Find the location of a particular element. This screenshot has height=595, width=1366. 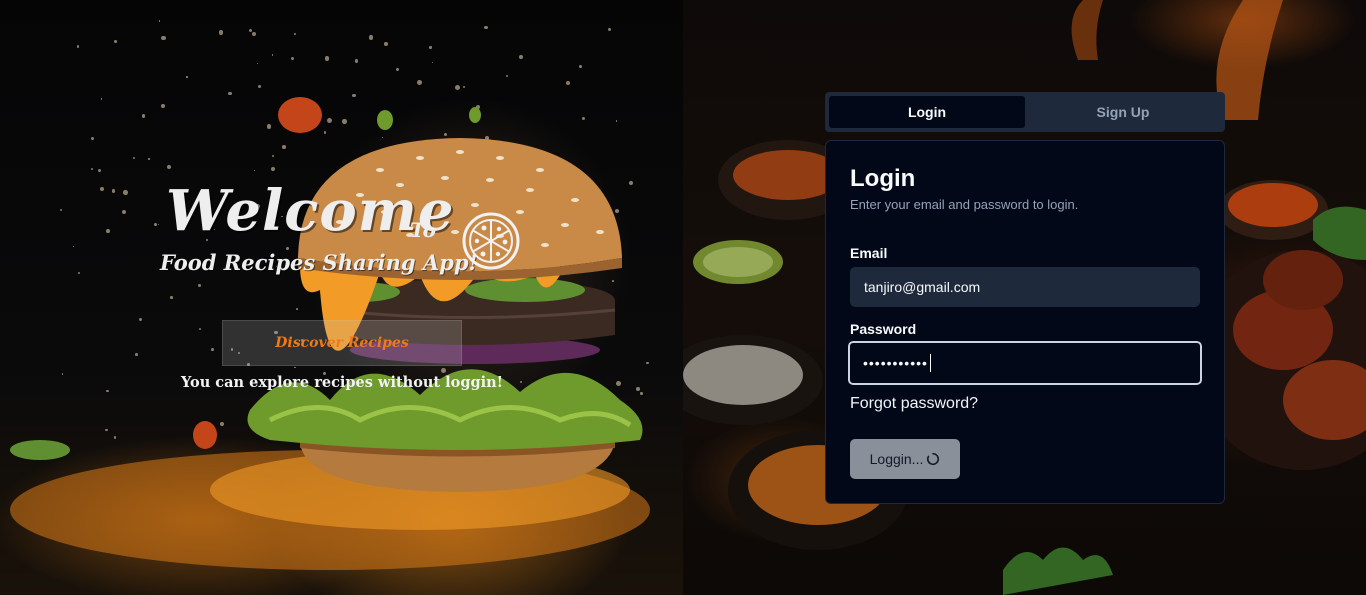

login-title: Login is located at coordinates (883, 178).